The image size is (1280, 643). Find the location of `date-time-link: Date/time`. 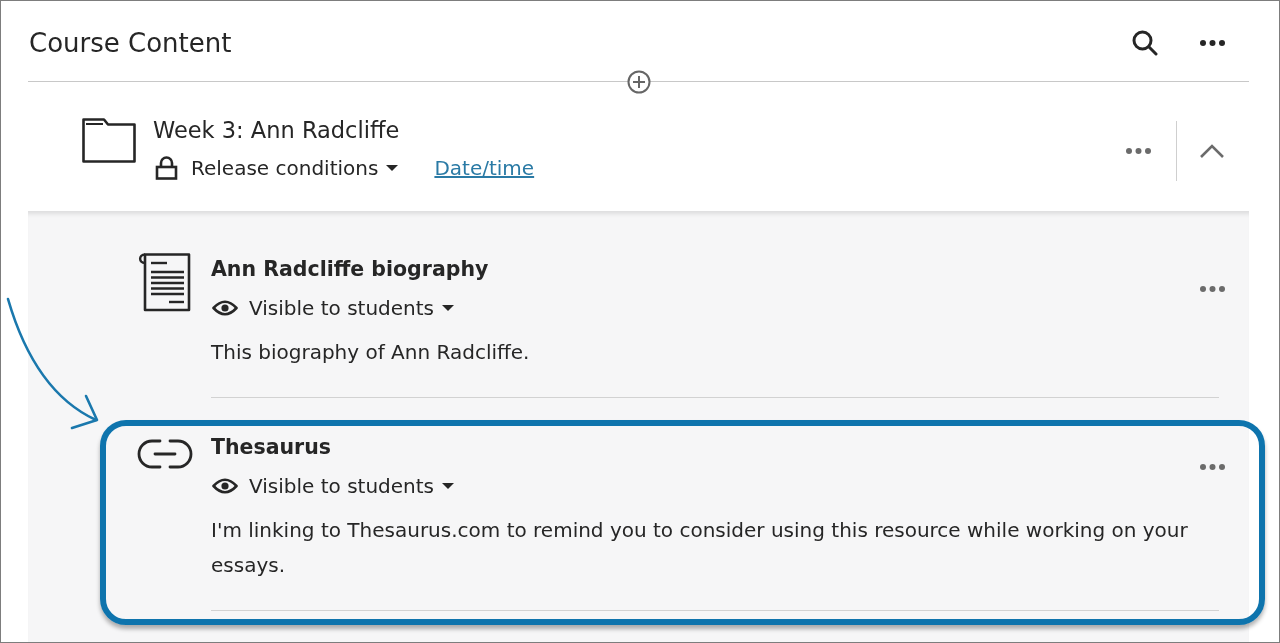

date-time-link: Date/time is located at coordinates (484, 168).